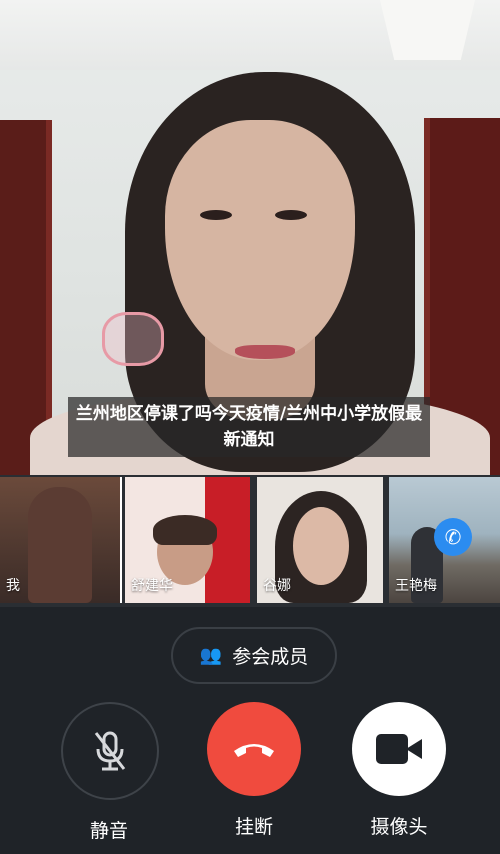  Describe the element at coordinates (265, 352) in the screenshot. I see `speaker-mouth` at that location.